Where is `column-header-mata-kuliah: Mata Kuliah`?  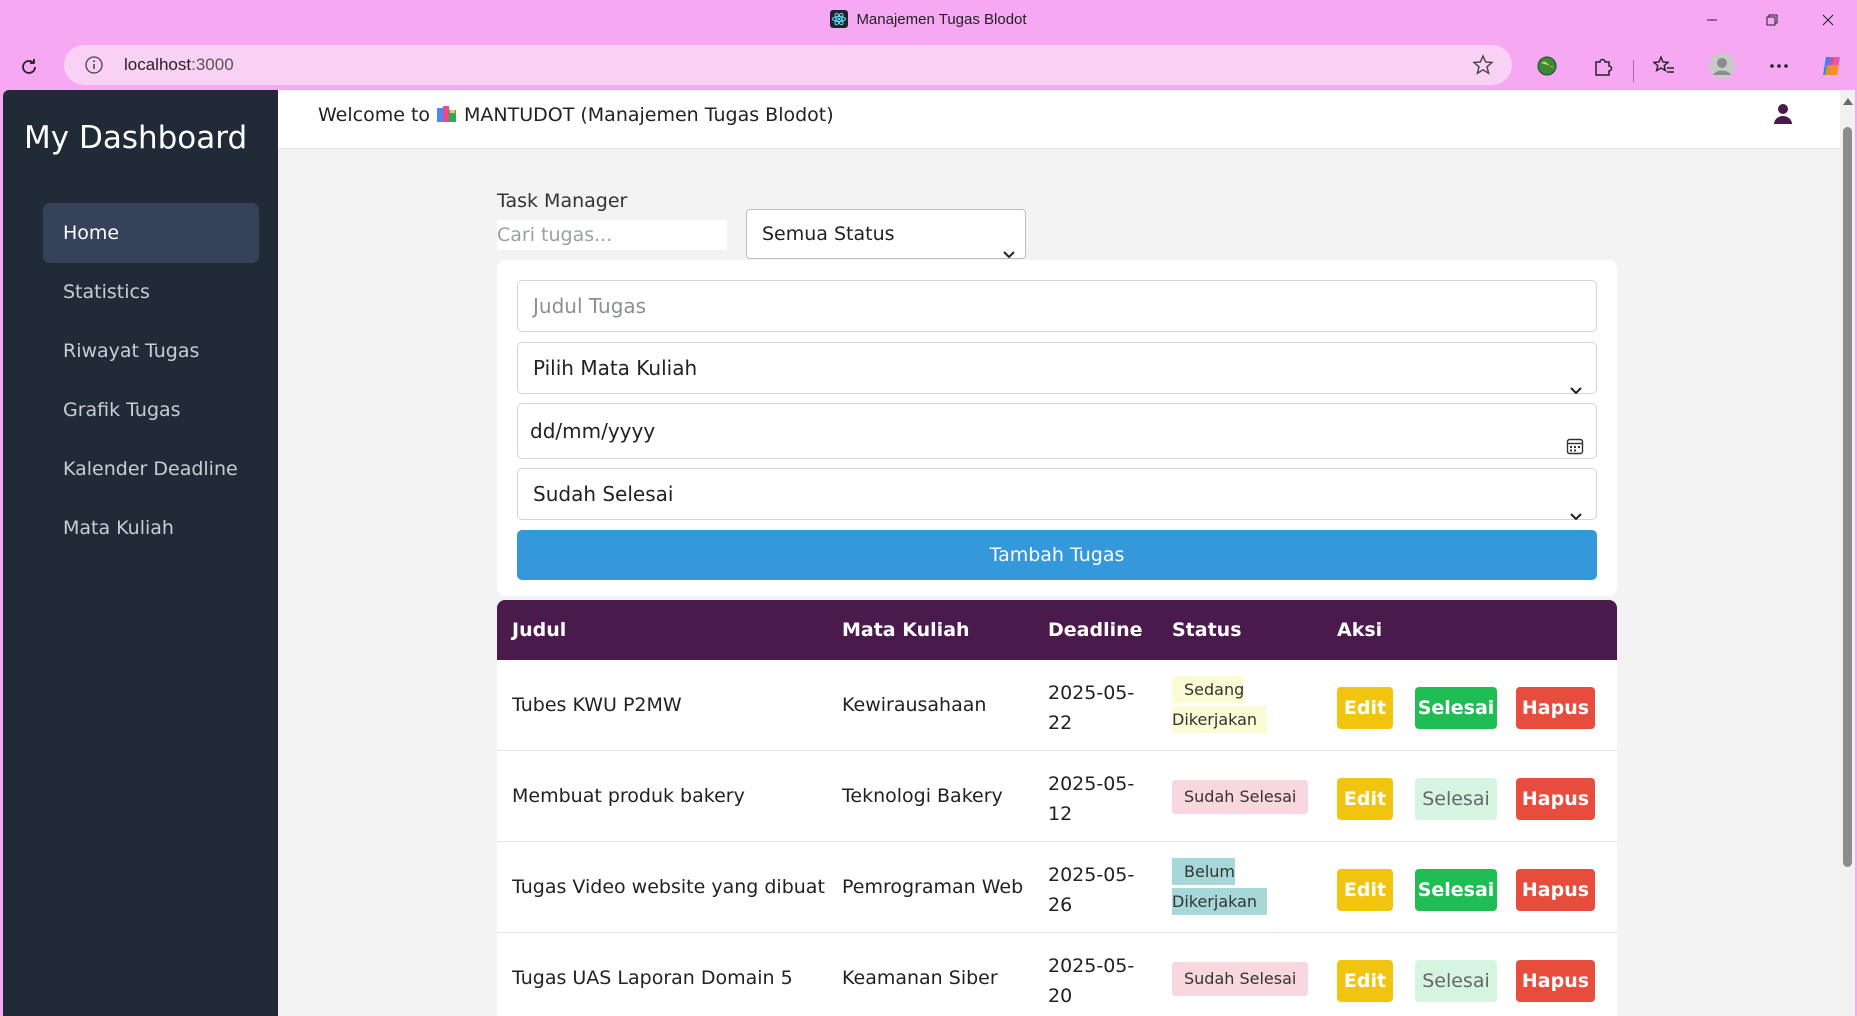 column-header-mata-kuliah: Mata Kuliah is located at coordinates (906, 630).